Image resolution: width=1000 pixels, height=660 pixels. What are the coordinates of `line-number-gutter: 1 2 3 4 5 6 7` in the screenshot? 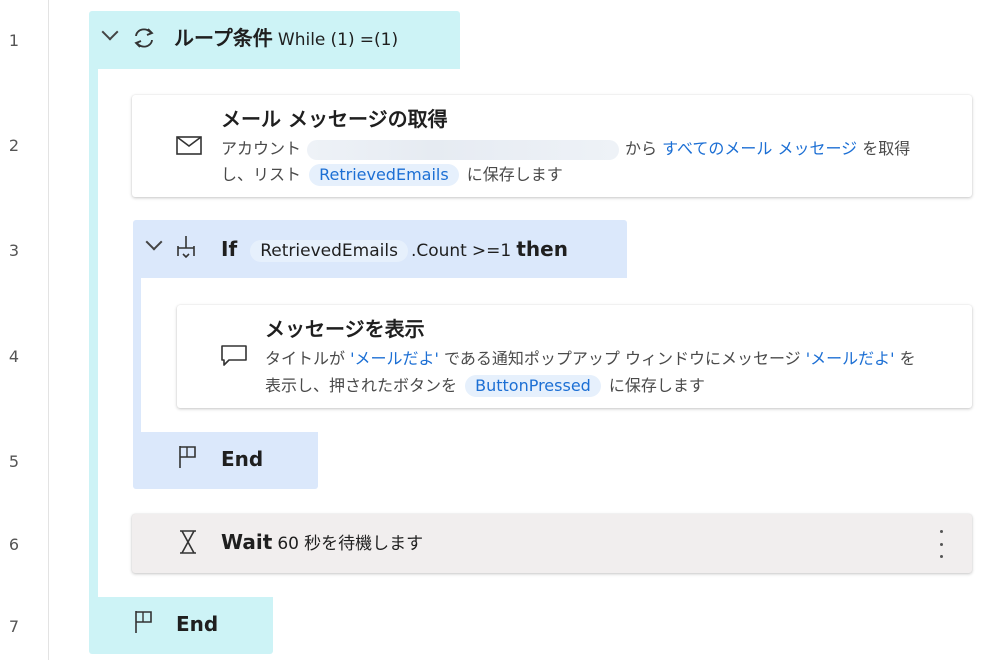 It's located at (24, 330).